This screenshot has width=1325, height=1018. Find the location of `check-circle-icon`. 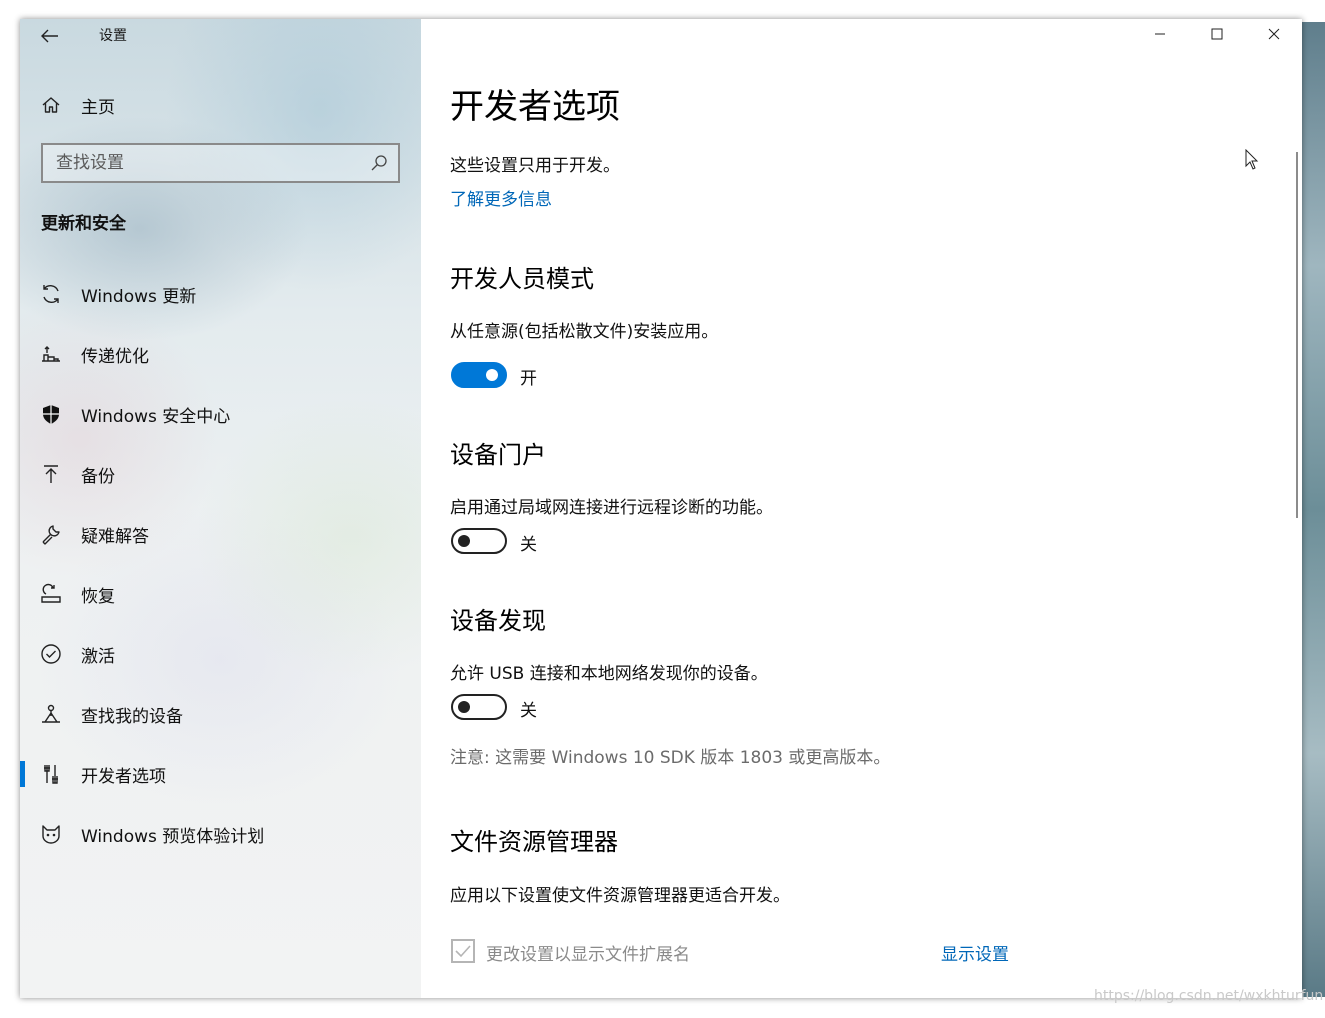

check-circle-icon is located at coordinates (51, 654).